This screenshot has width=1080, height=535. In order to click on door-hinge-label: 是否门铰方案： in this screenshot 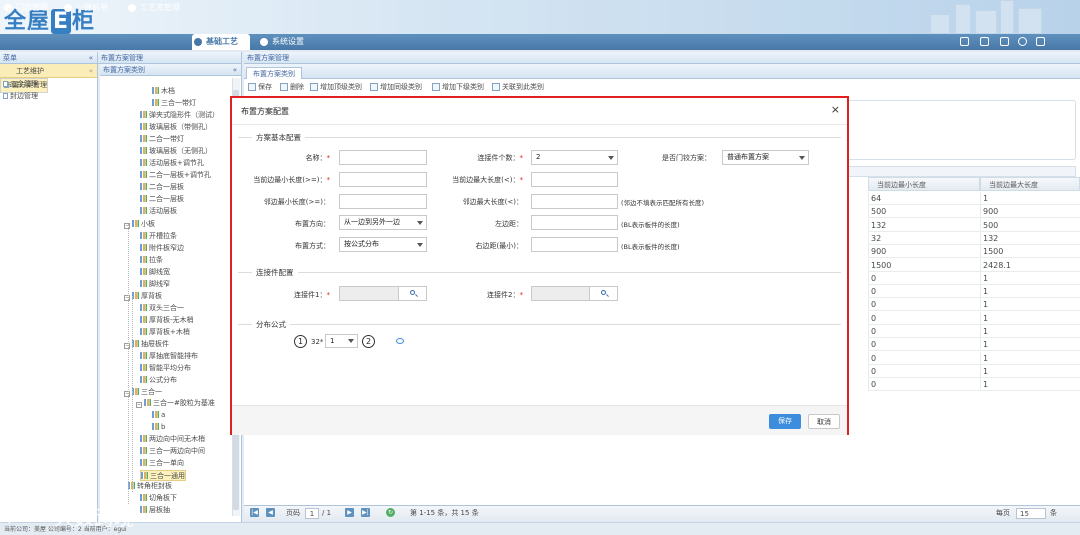, I will do `click(686, 158)`.